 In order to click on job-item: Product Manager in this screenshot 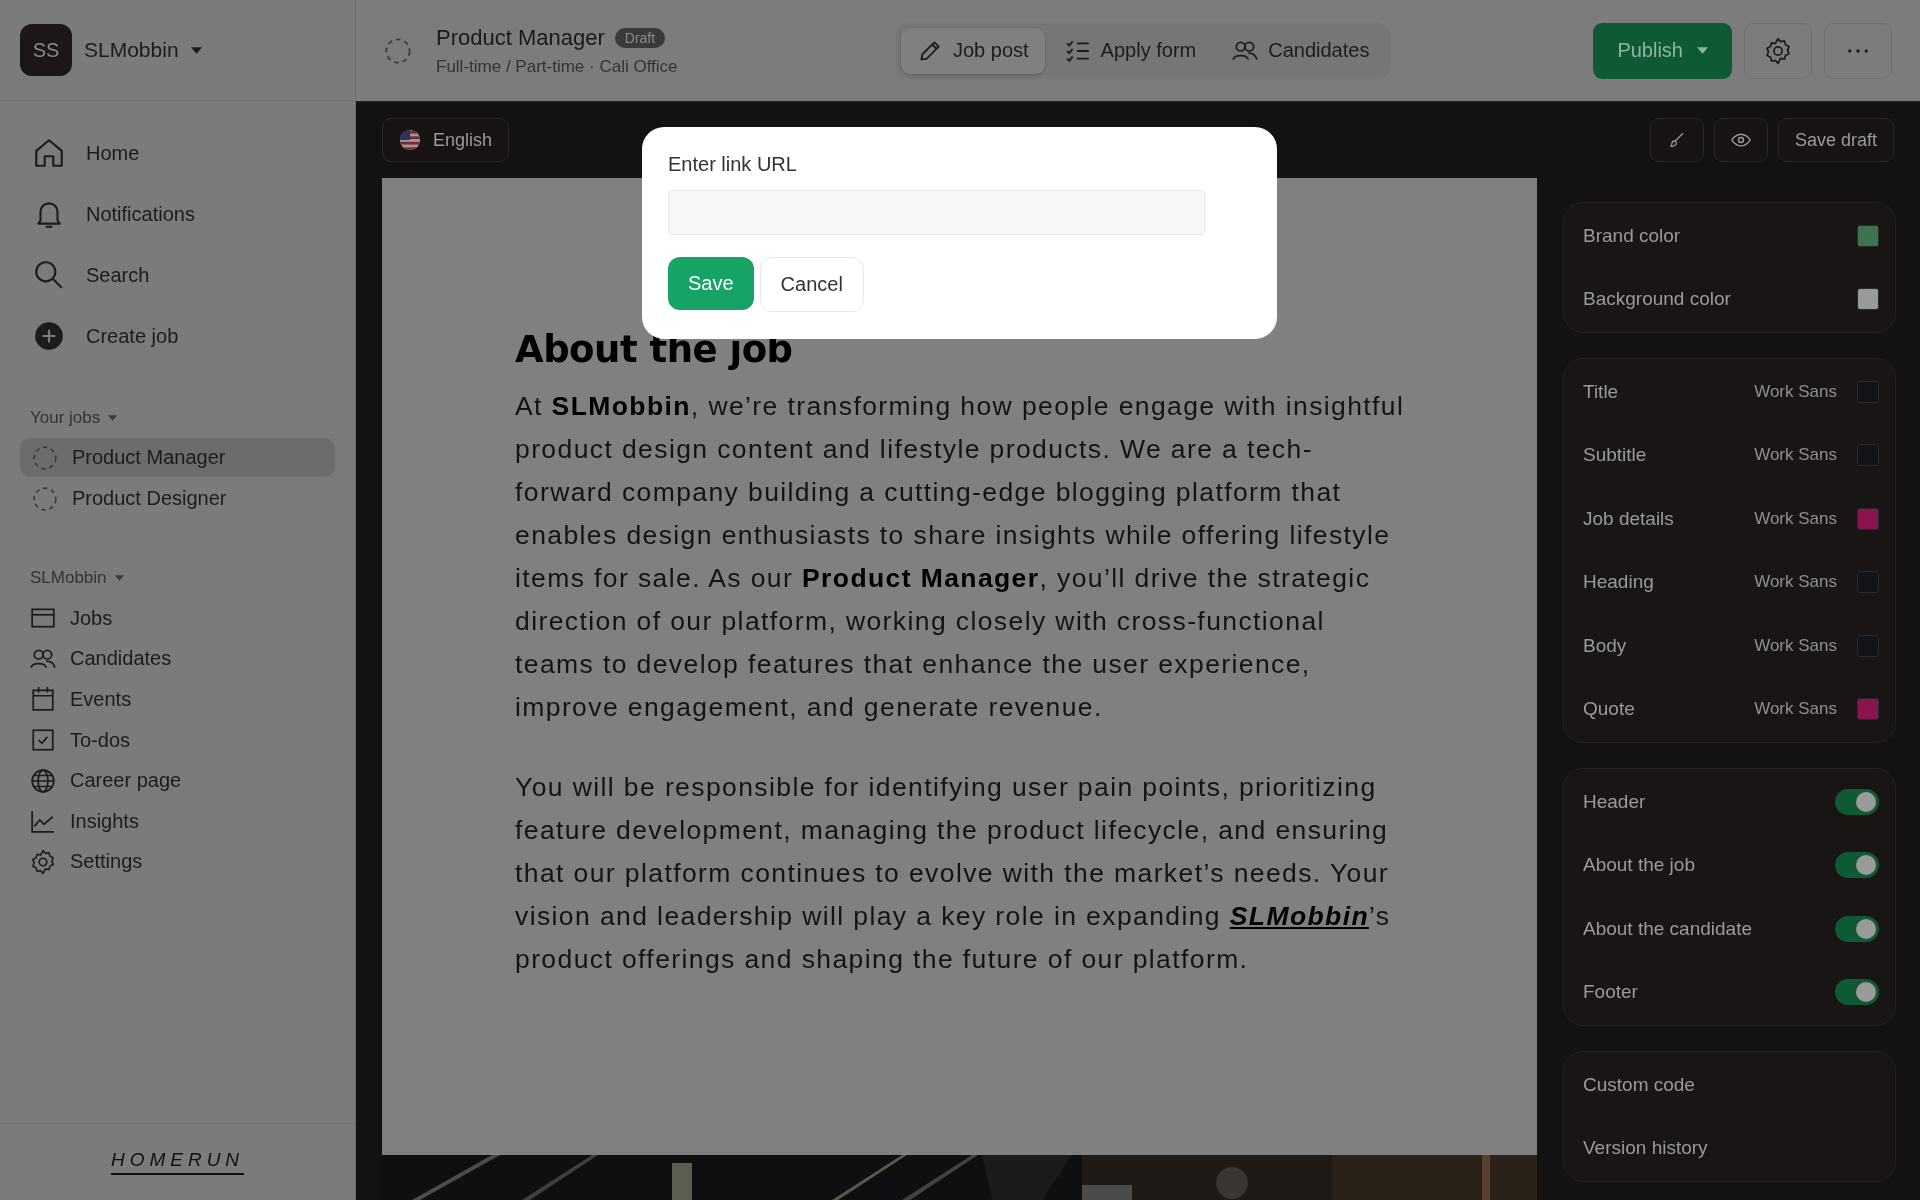, I will do `click(177, 457)`.